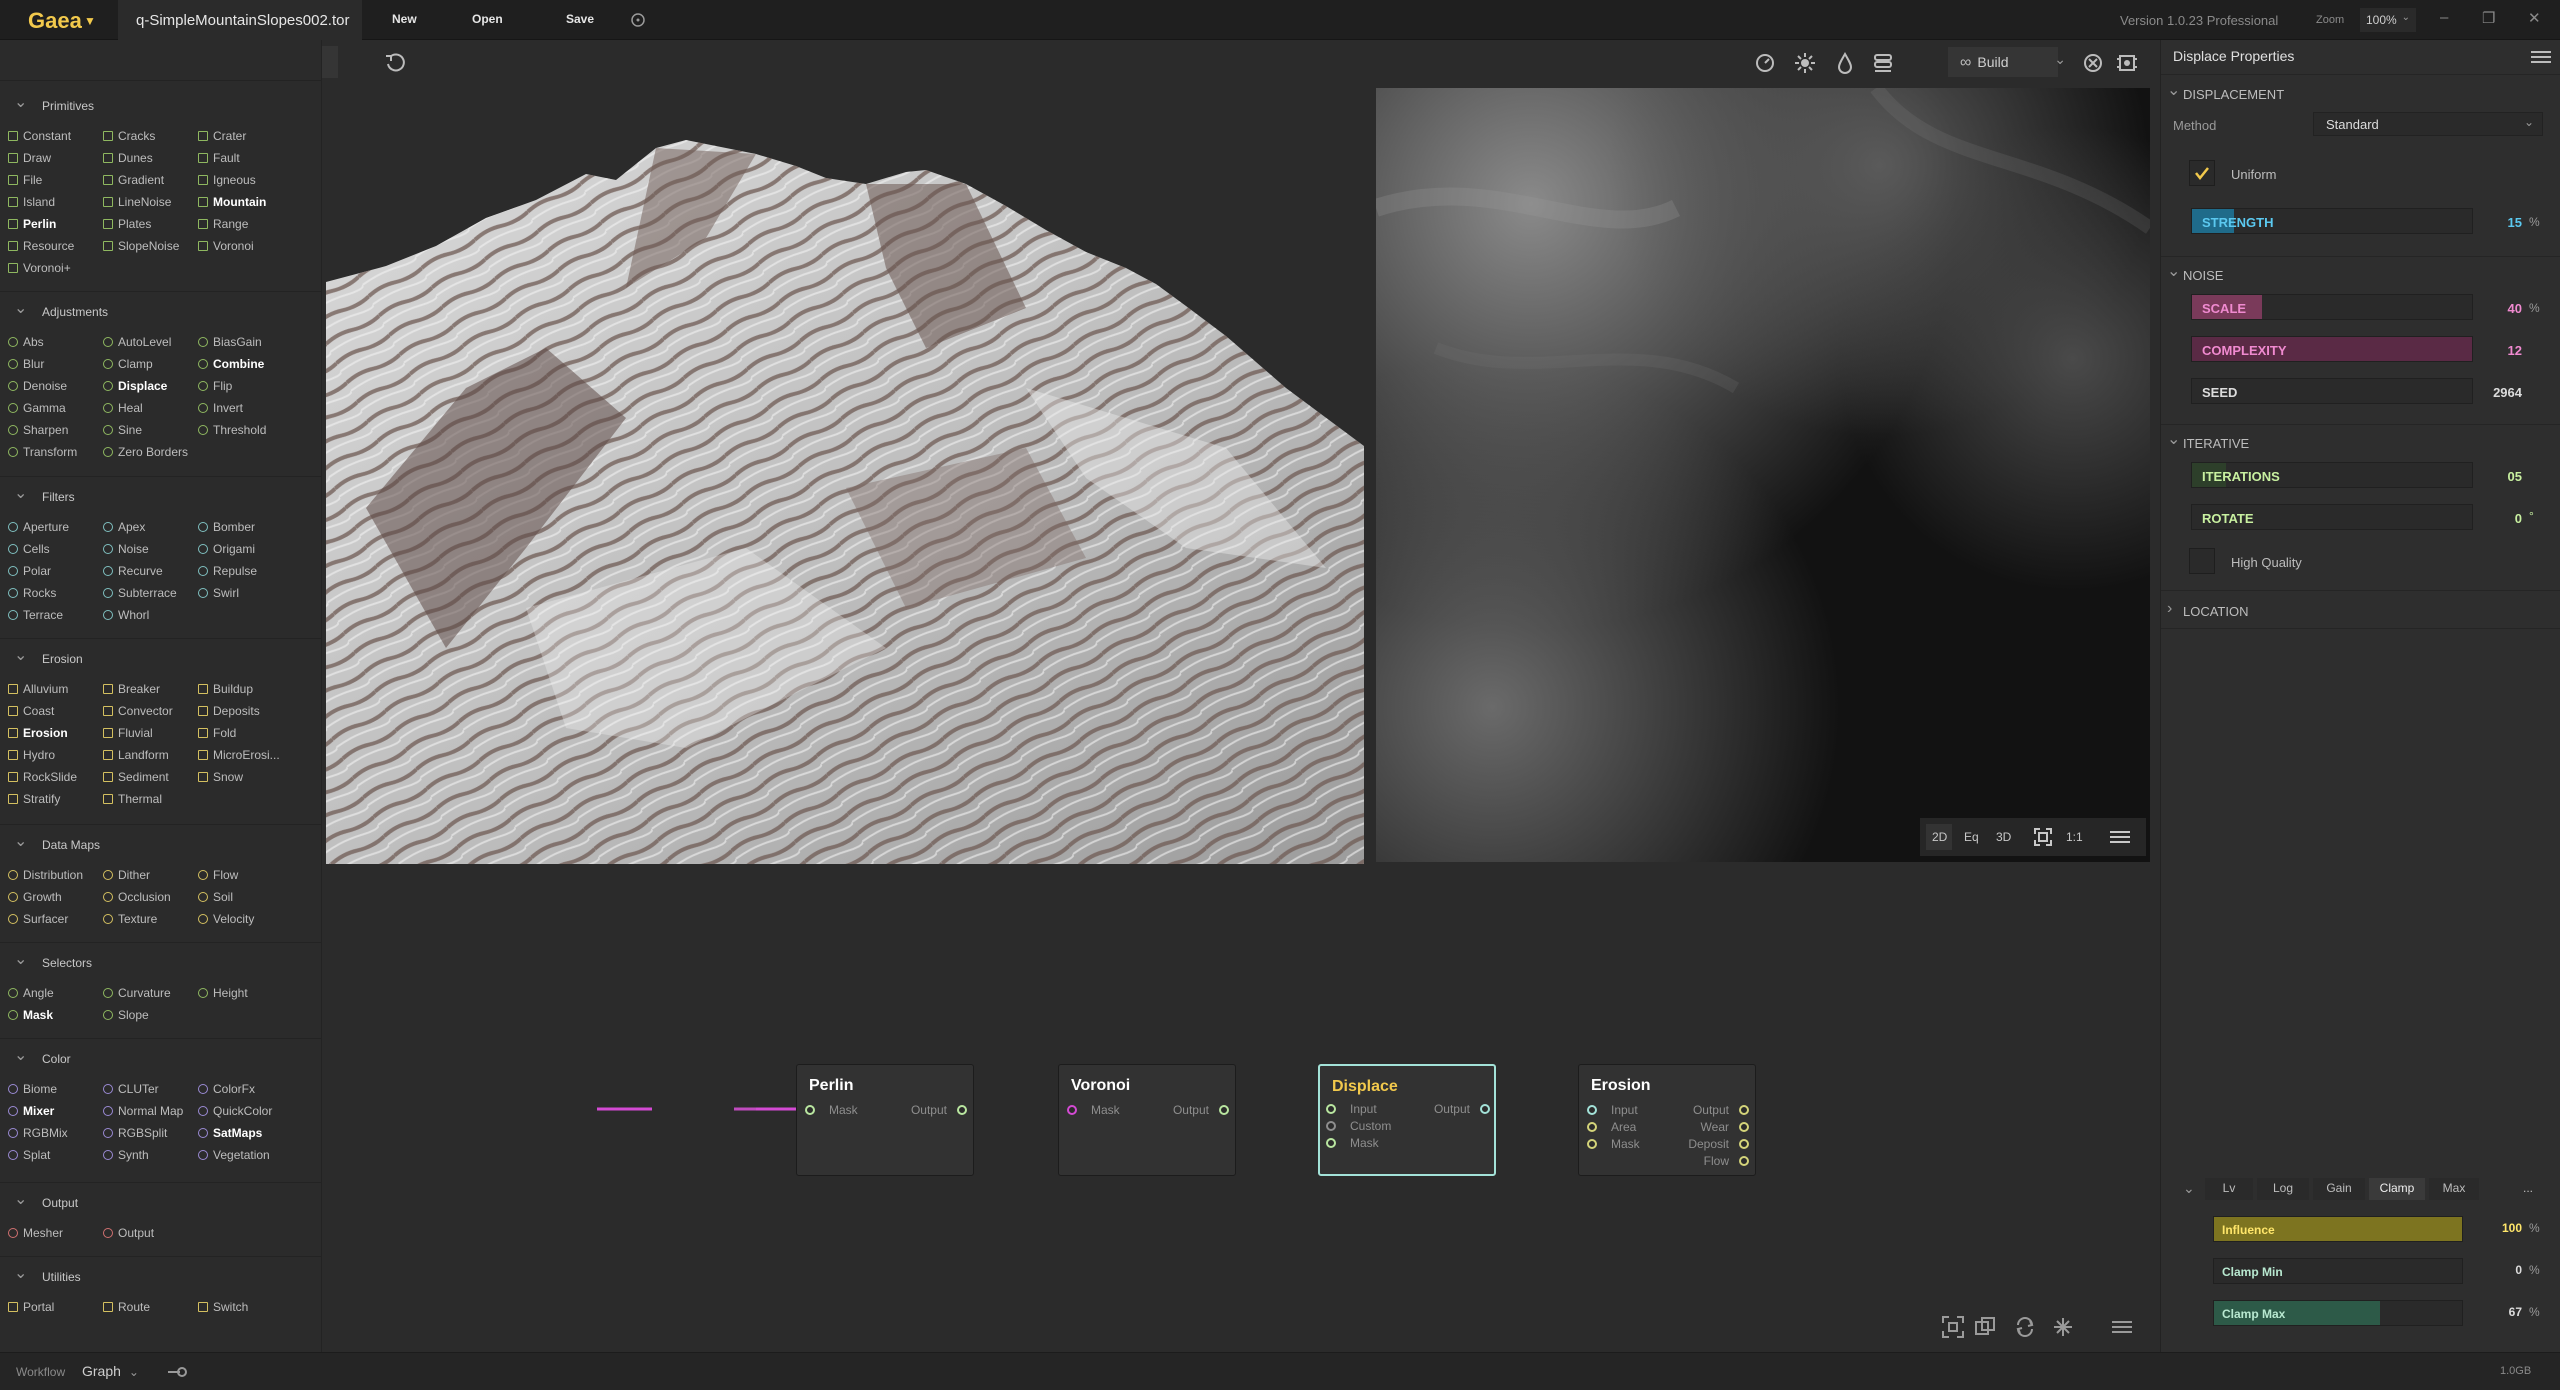 The height and width of the screenshot is (1390, 2560). I want to click on workflow-select: Graph ⌄, so click(110, 1371).